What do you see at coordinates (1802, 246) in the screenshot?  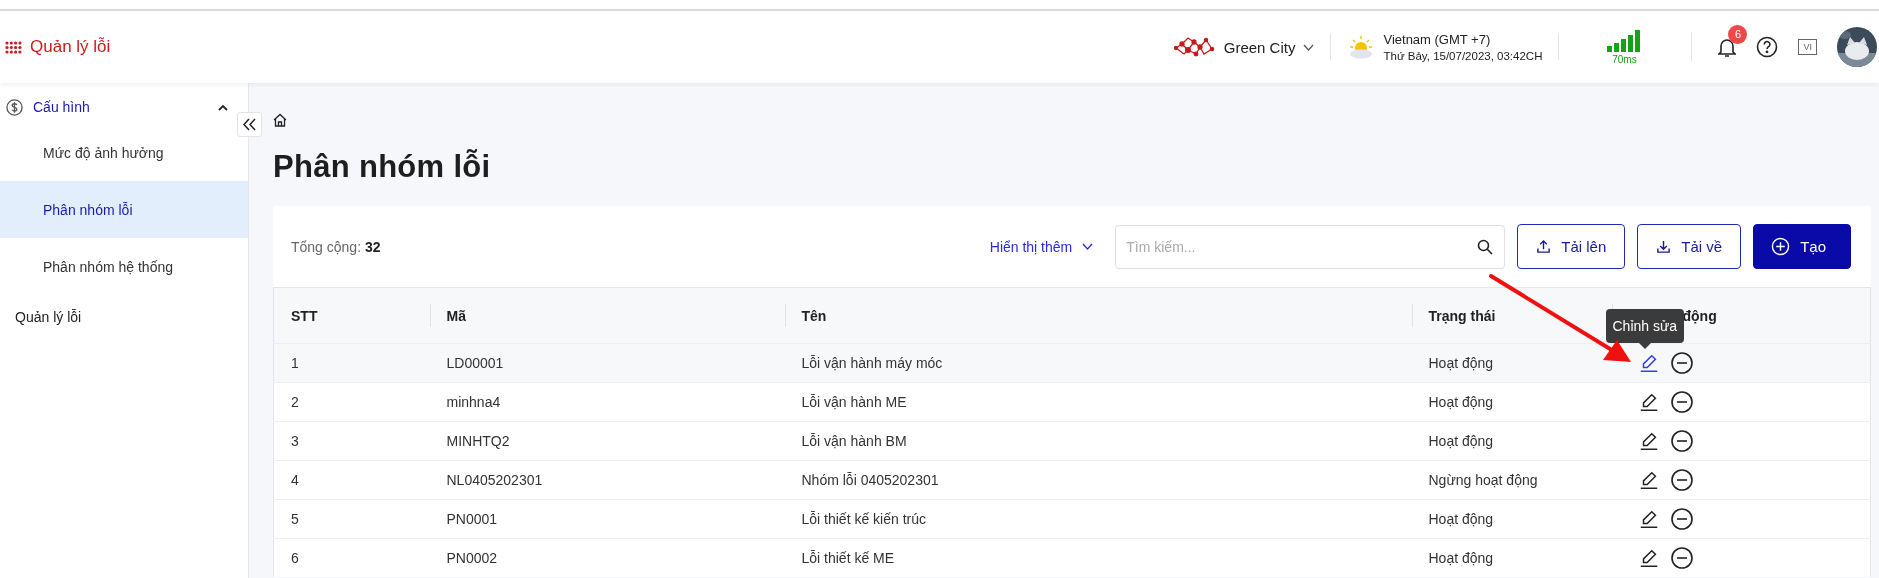 I see `create-button: Tạo` at bounding box center [1802, 246].